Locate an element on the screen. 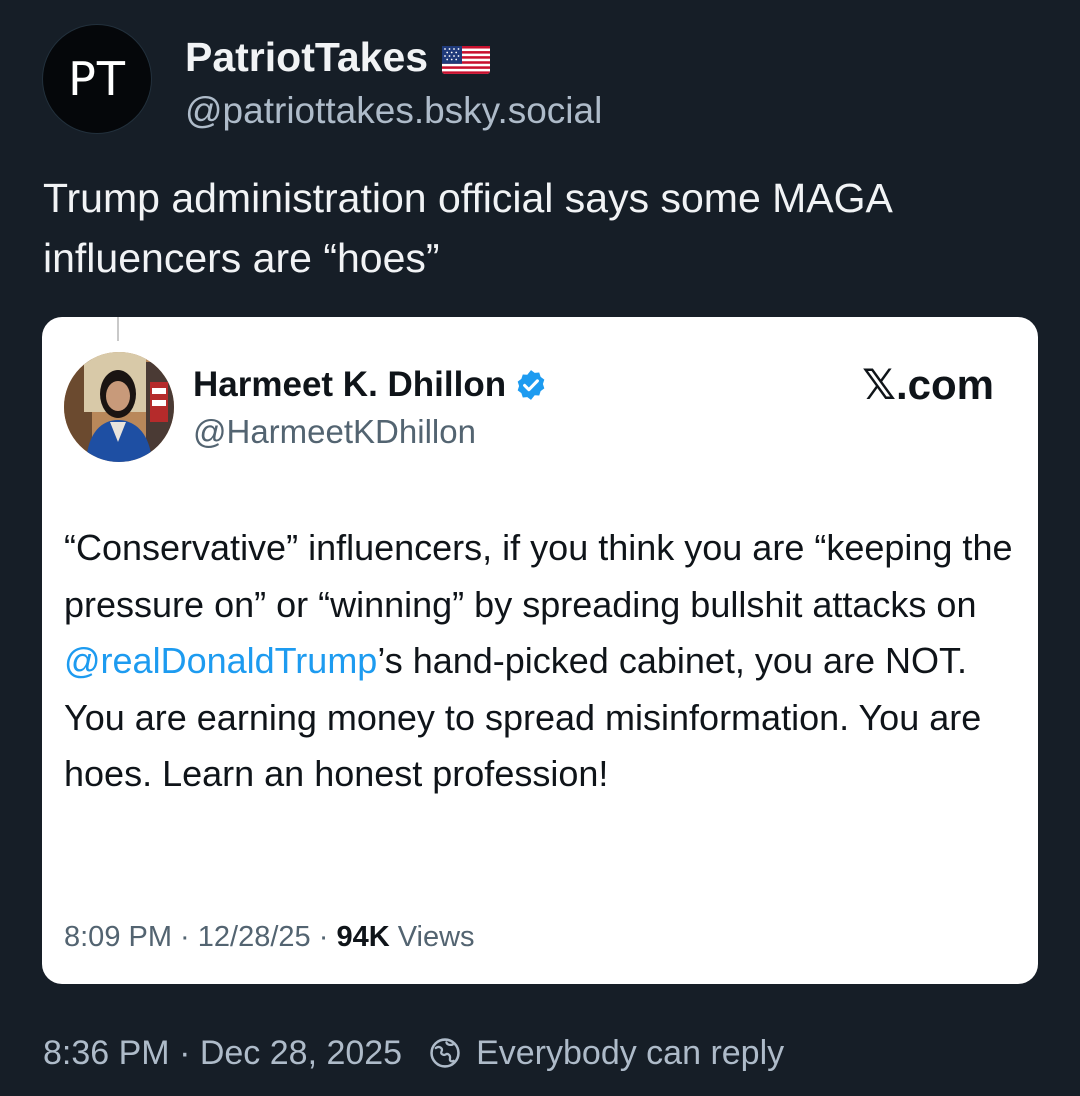  reply-setting-label: Everybody can reply is located at coordinates (630, 1053).